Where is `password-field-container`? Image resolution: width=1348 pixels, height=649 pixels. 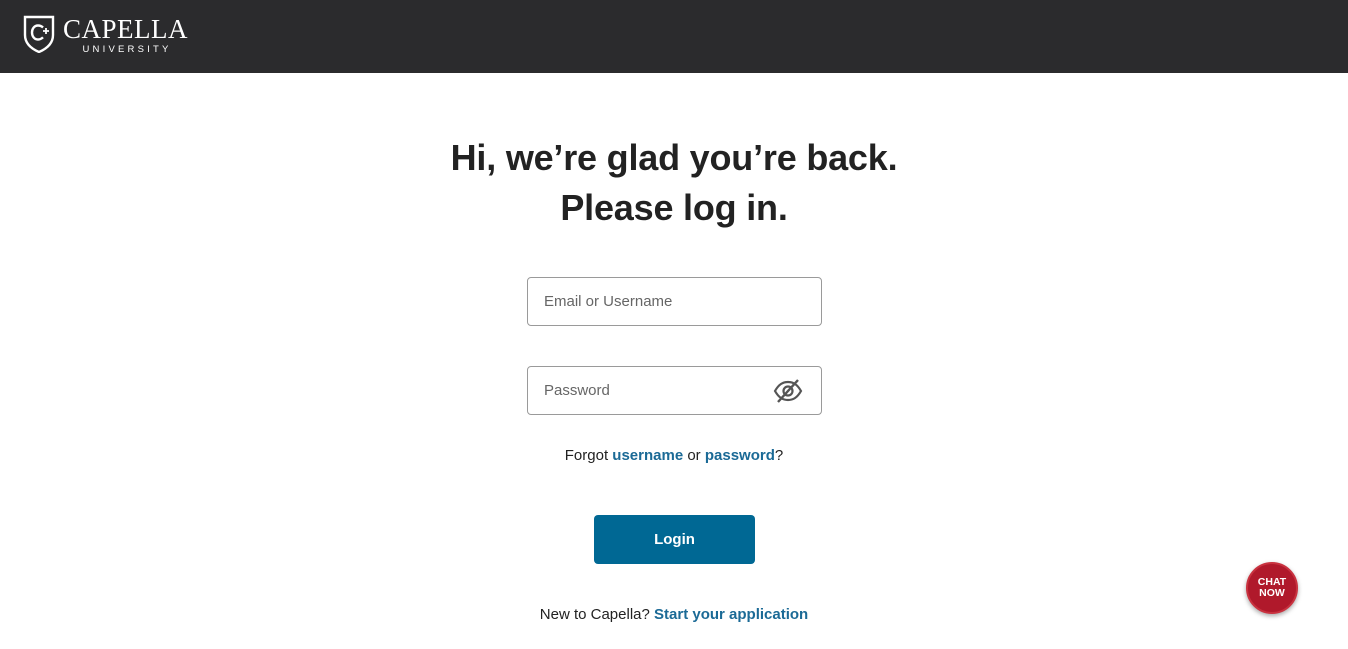
password-field-container is located at coordinates (674, 390).